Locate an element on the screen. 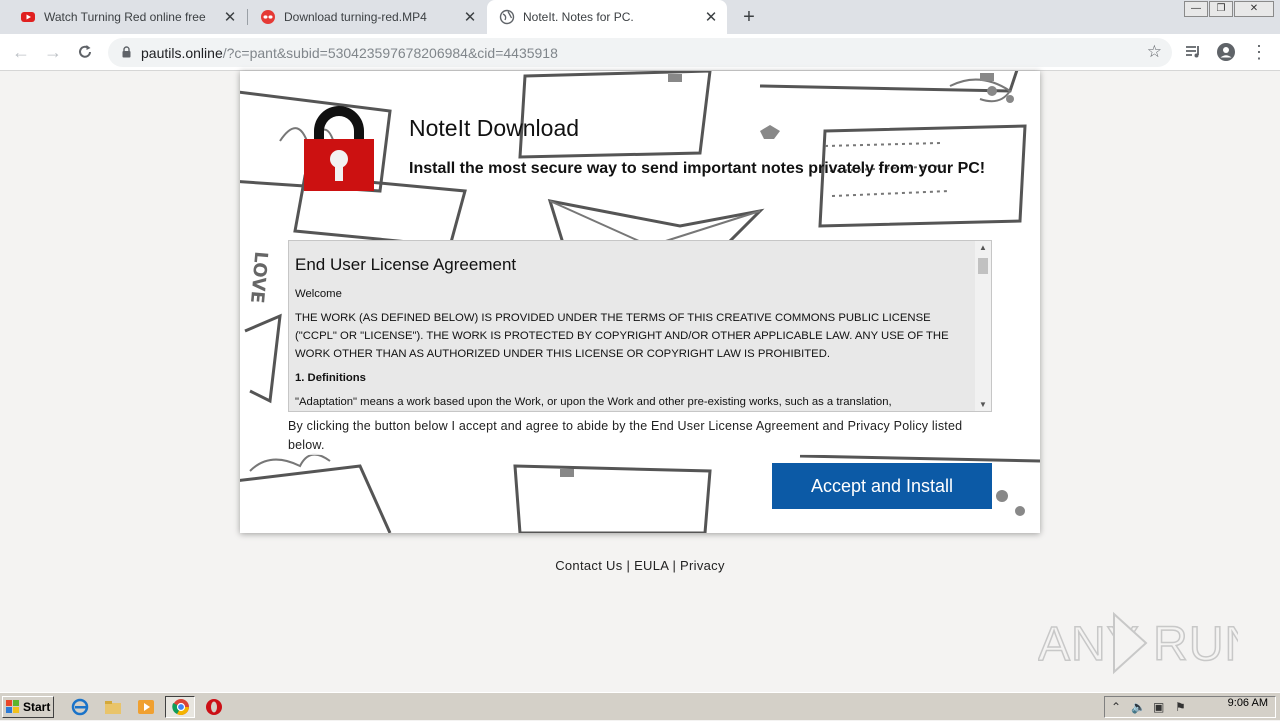 The image size is (1280, 721). eula-section-title: 1. Definitions is located at coordinates (330, 378).